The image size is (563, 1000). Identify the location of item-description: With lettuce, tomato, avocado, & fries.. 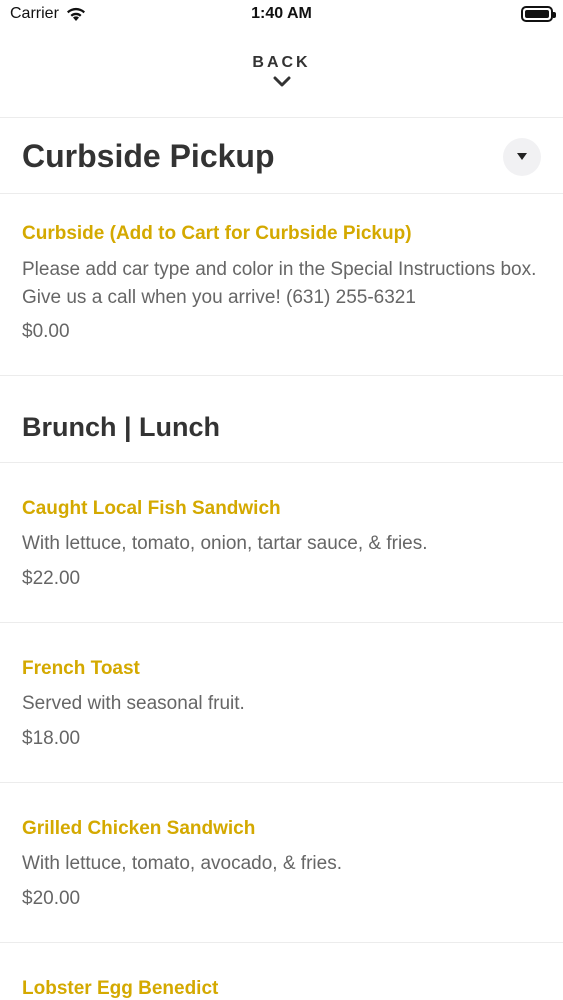
(182, 863).